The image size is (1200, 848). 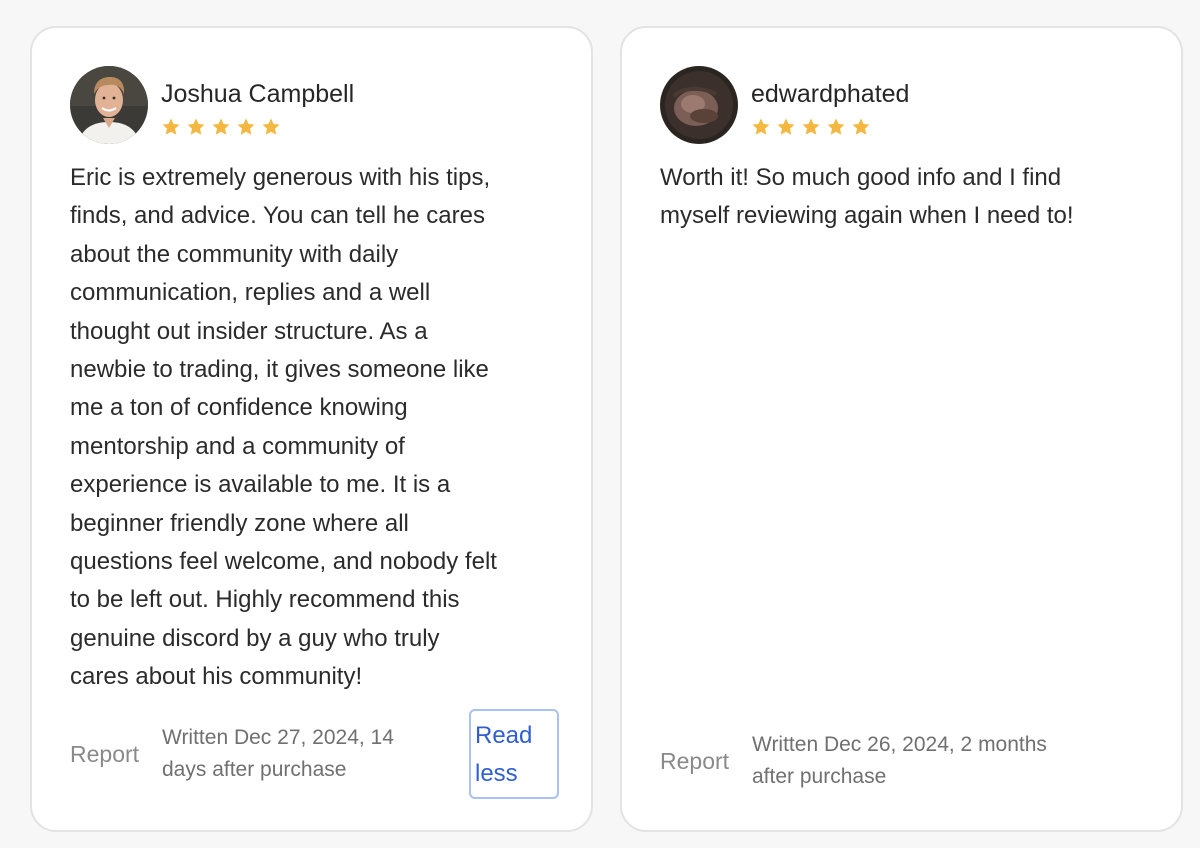 I want to click on reviewer-name: Joshua Campbell, so click(x=258, y=94).